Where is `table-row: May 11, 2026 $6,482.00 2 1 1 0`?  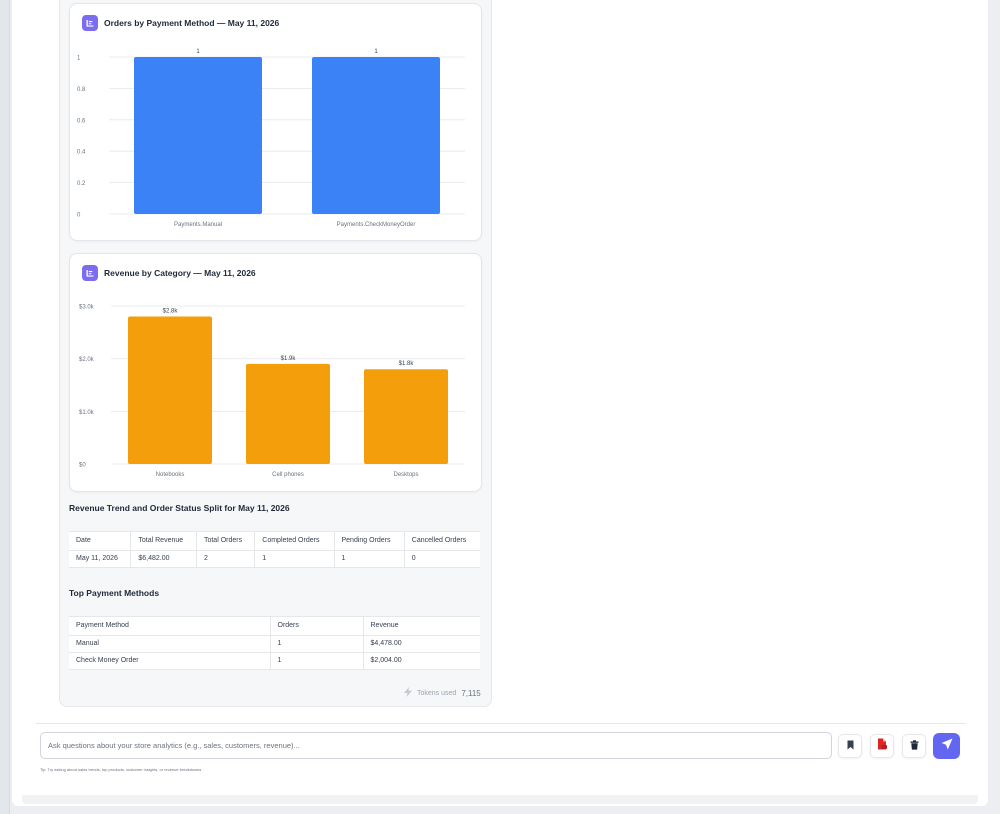
table-row: May 11, 2026 $6,482.00 2 1 1 0 is located at coordinates (274, 559).